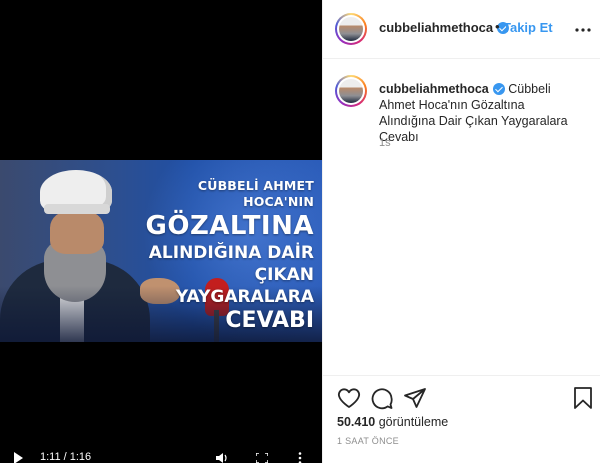 This screenshot has height=463, width=600. I want to click on comment-icon, so click(382, 398).